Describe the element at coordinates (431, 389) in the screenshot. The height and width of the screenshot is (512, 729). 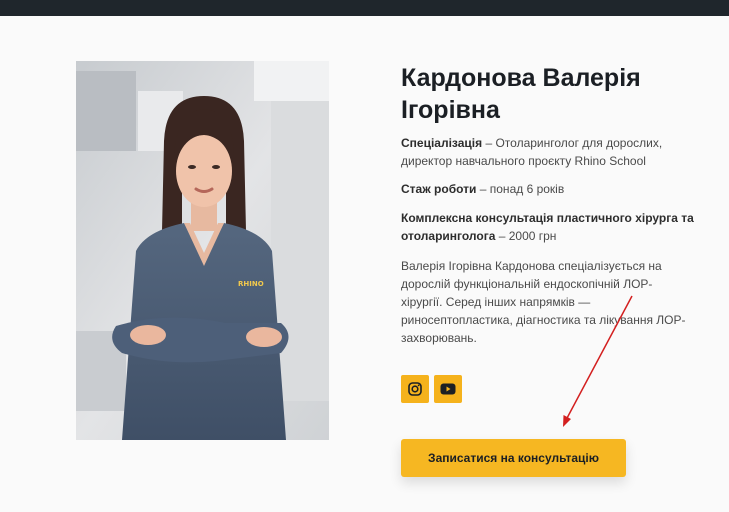
I see `social-links` at that location.